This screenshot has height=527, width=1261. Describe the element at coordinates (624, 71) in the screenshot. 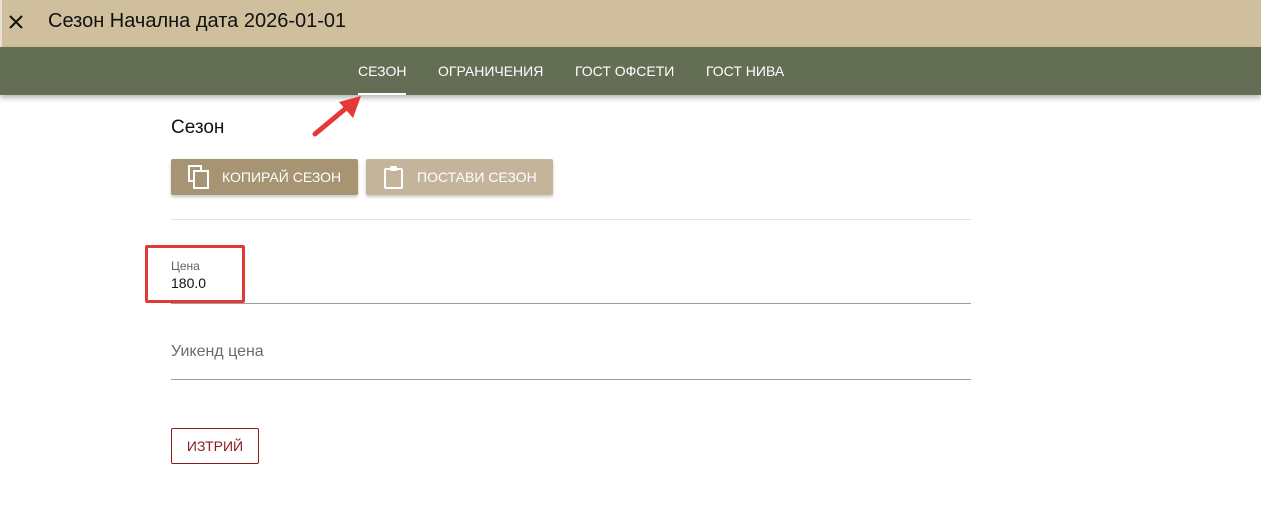

I see `tab-guest-offsets: ГОСТ ОФСЕТИ` at that location.